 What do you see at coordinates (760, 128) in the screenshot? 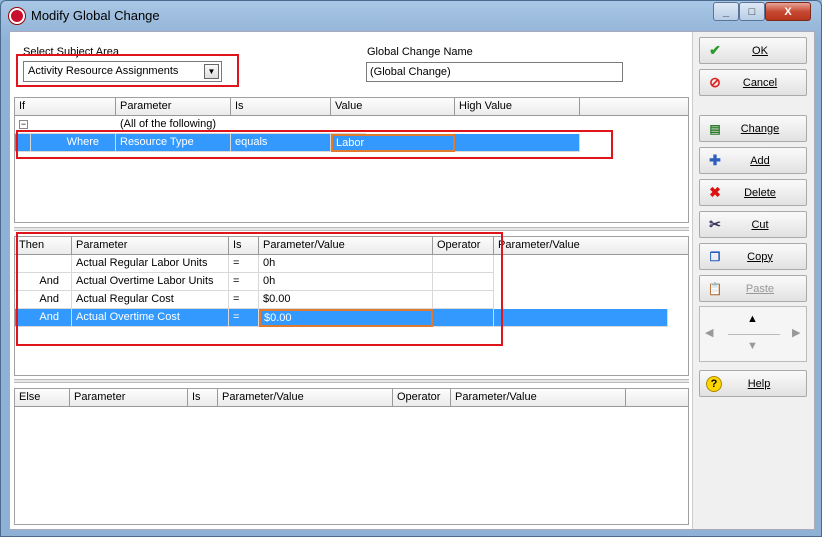
I see `change-label: Change` at bounding box center [760, 128].